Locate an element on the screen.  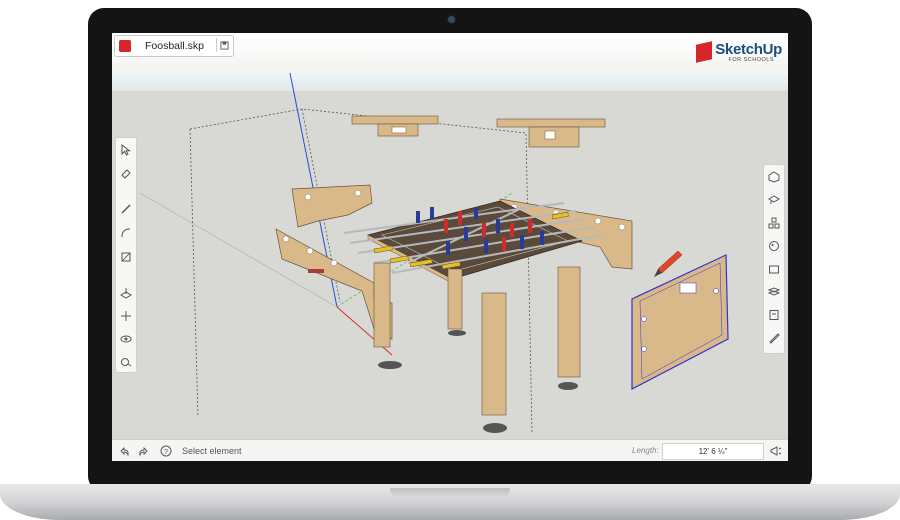
components-panel-button is located at coordinates (774, 177).